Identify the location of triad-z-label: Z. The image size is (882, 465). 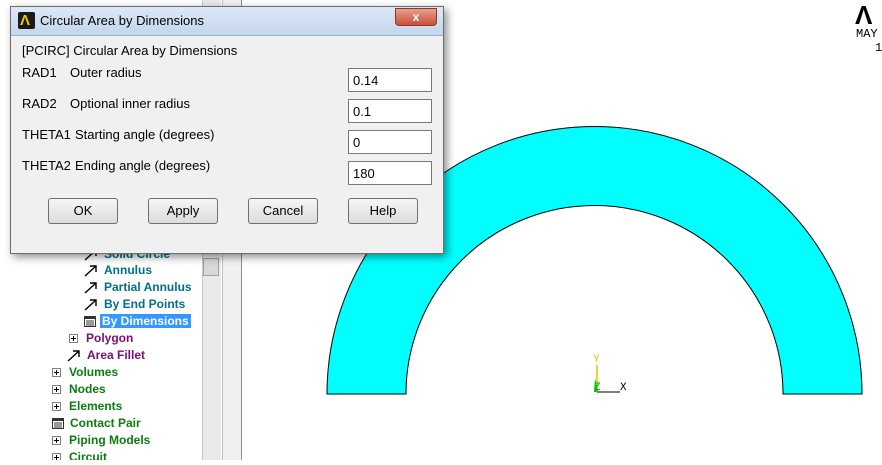
(597, 388).